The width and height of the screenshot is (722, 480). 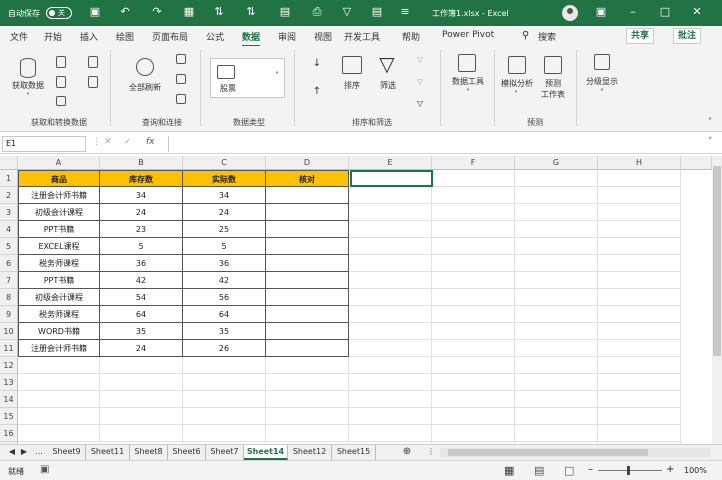 I want to click on data-cell: 42, so click(x=141, y=280).